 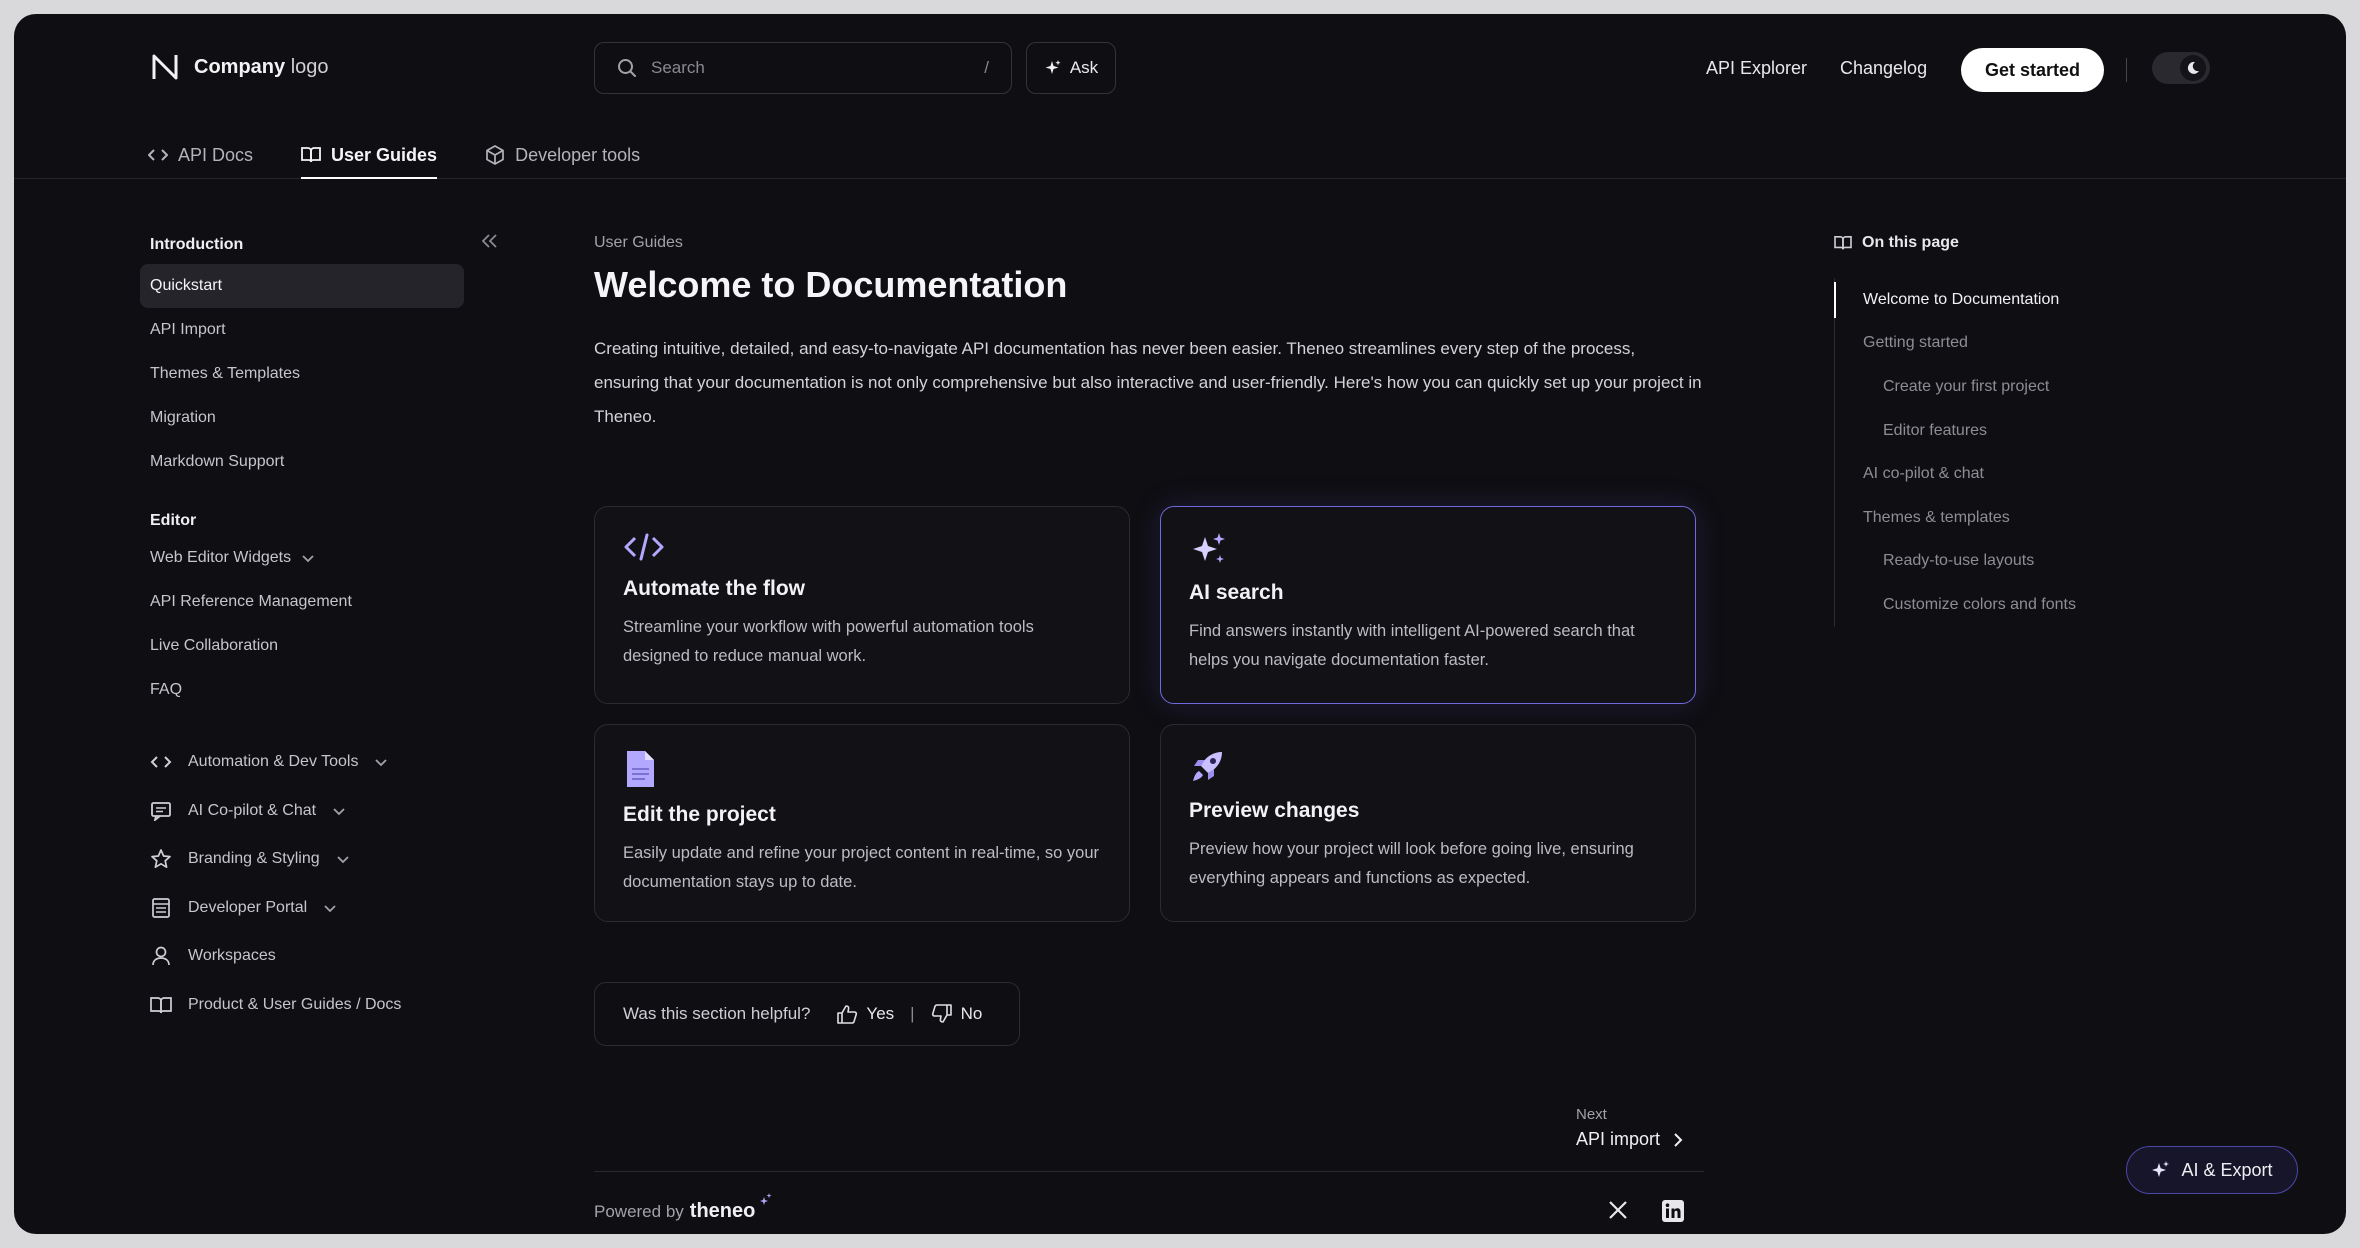 What do you see at coordinates (173, 520) in the screenshot?
I see `sidebar-section-title: Editor` at bounding box center [173, 520].